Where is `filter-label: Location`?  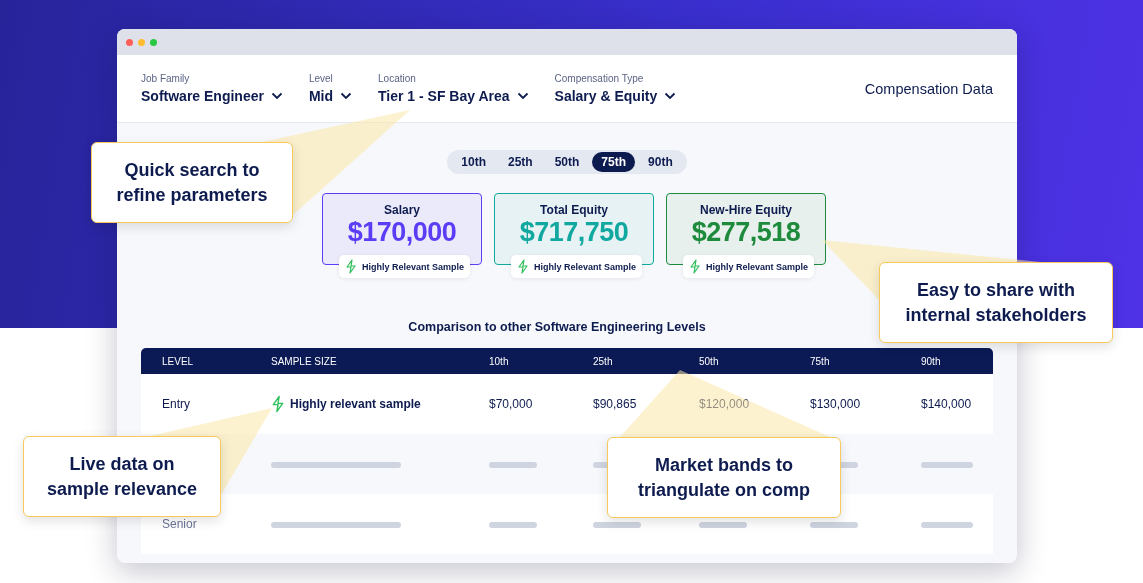
filter-label: Location is located at coordinates (397, 78).